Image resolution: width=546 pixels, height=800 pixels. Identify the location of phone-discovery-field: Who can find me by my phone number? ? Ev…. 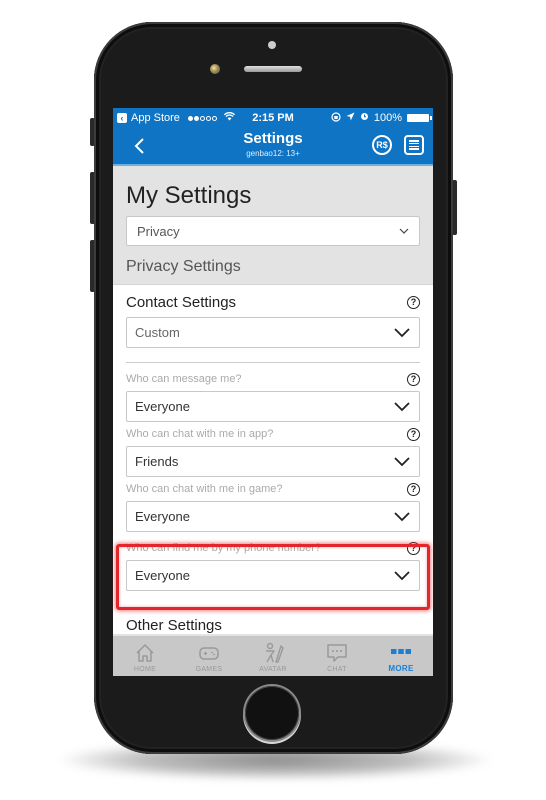
(273, 565).